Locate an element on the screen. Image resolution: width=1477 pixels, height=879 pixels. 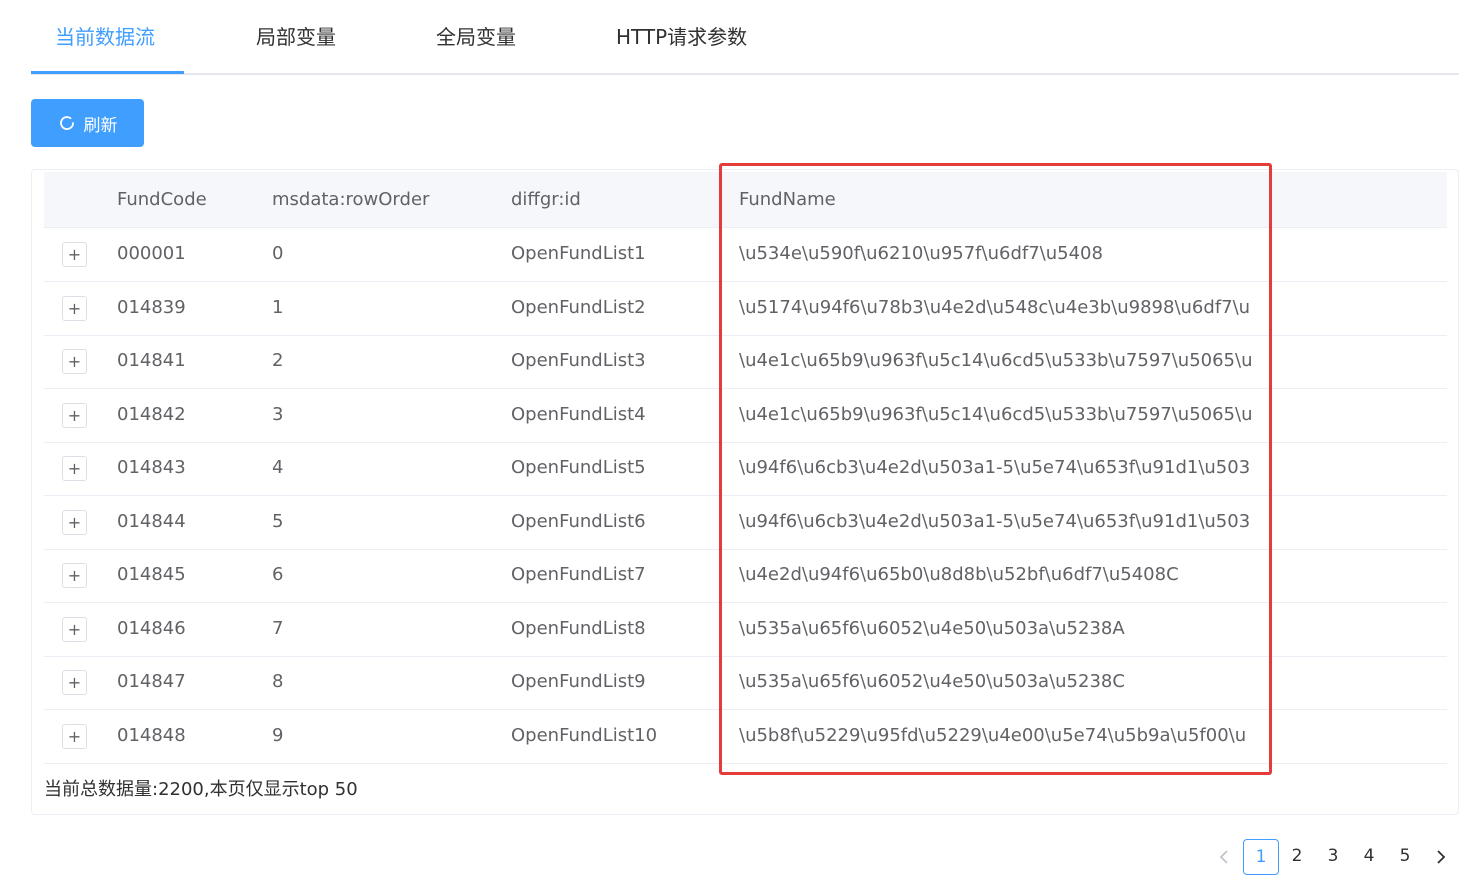
cell-roworder: 8 is located at coordinates (278, 681).